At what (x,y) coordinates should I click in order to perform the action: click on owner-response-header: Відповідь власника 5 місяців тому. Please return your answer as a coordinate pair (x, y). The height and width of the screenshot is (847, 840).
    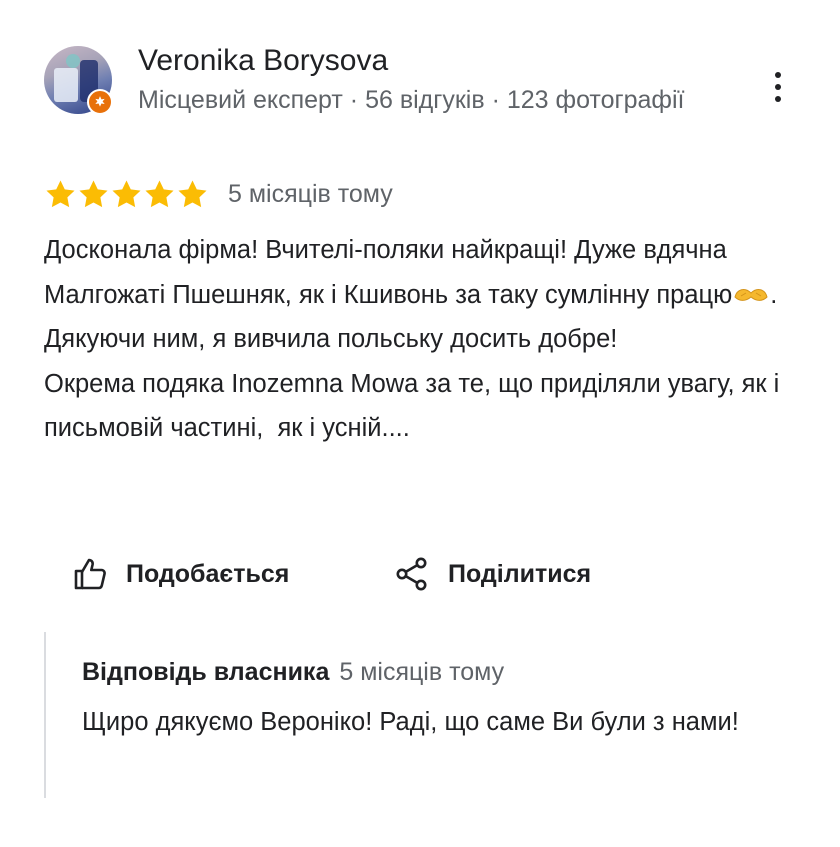
    Looking at the image, I should click on (293, 672).